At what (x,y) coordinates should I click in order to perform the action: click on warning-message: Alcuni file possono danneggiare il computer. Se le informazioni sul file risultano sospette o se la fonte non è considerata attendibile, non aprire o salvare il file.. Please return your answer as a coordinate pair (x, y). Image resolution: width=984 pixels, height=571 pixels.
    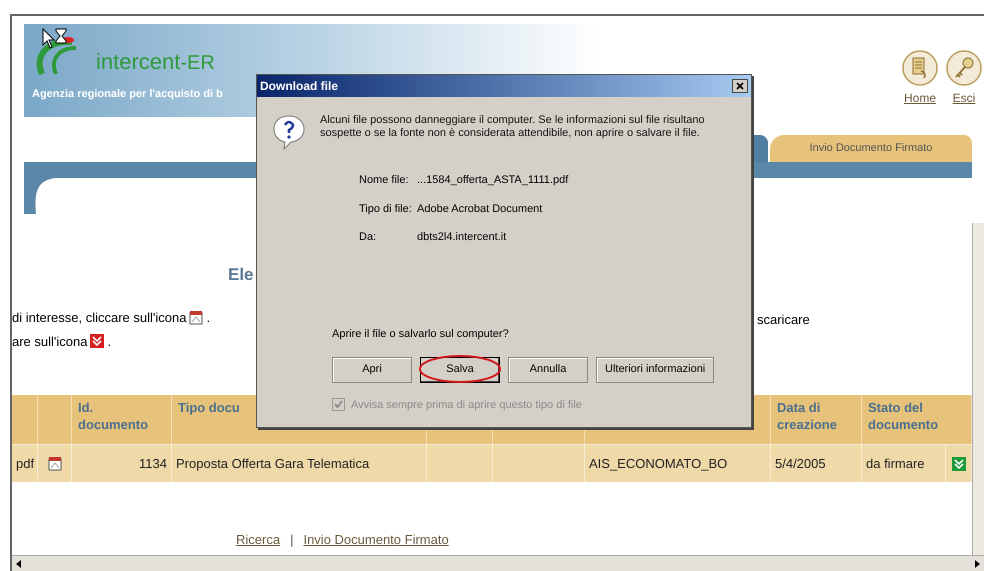
    Looking at the image, I should click on (513, 127).